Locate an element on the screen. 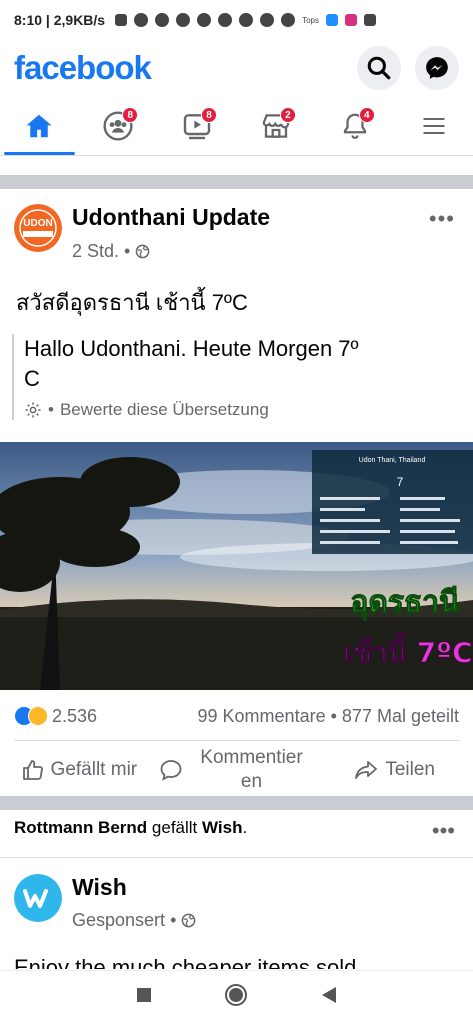 This screenshot has width=473, height=1024. page-avatar: UDON is located at coordinates (38, 228).